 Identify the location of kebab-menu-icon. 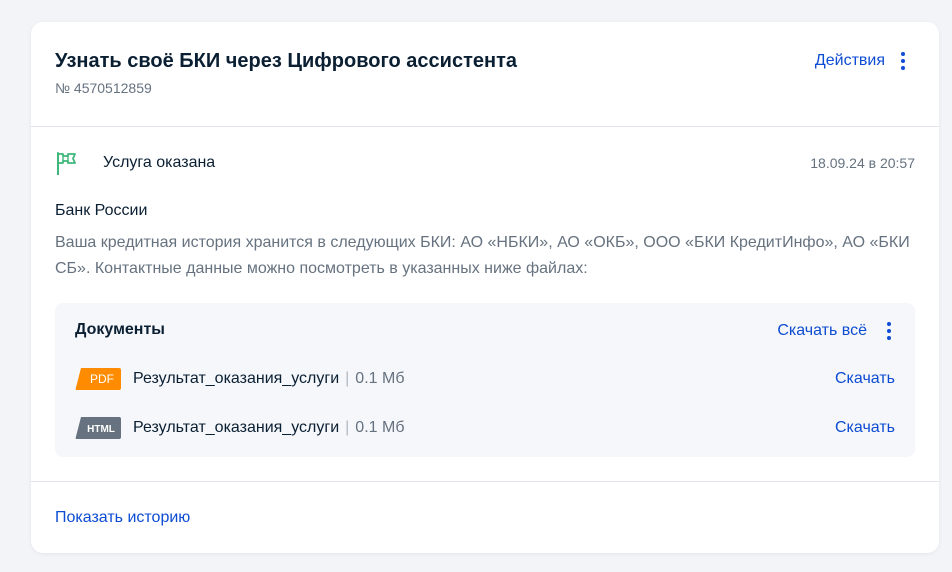
(903, 61).